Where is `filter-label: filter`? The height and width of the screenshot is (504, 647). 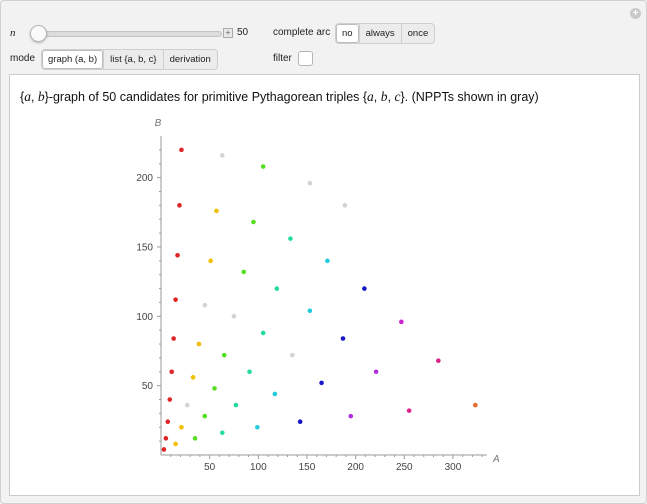
filter-label: filter is located at coordinates (282, 58).